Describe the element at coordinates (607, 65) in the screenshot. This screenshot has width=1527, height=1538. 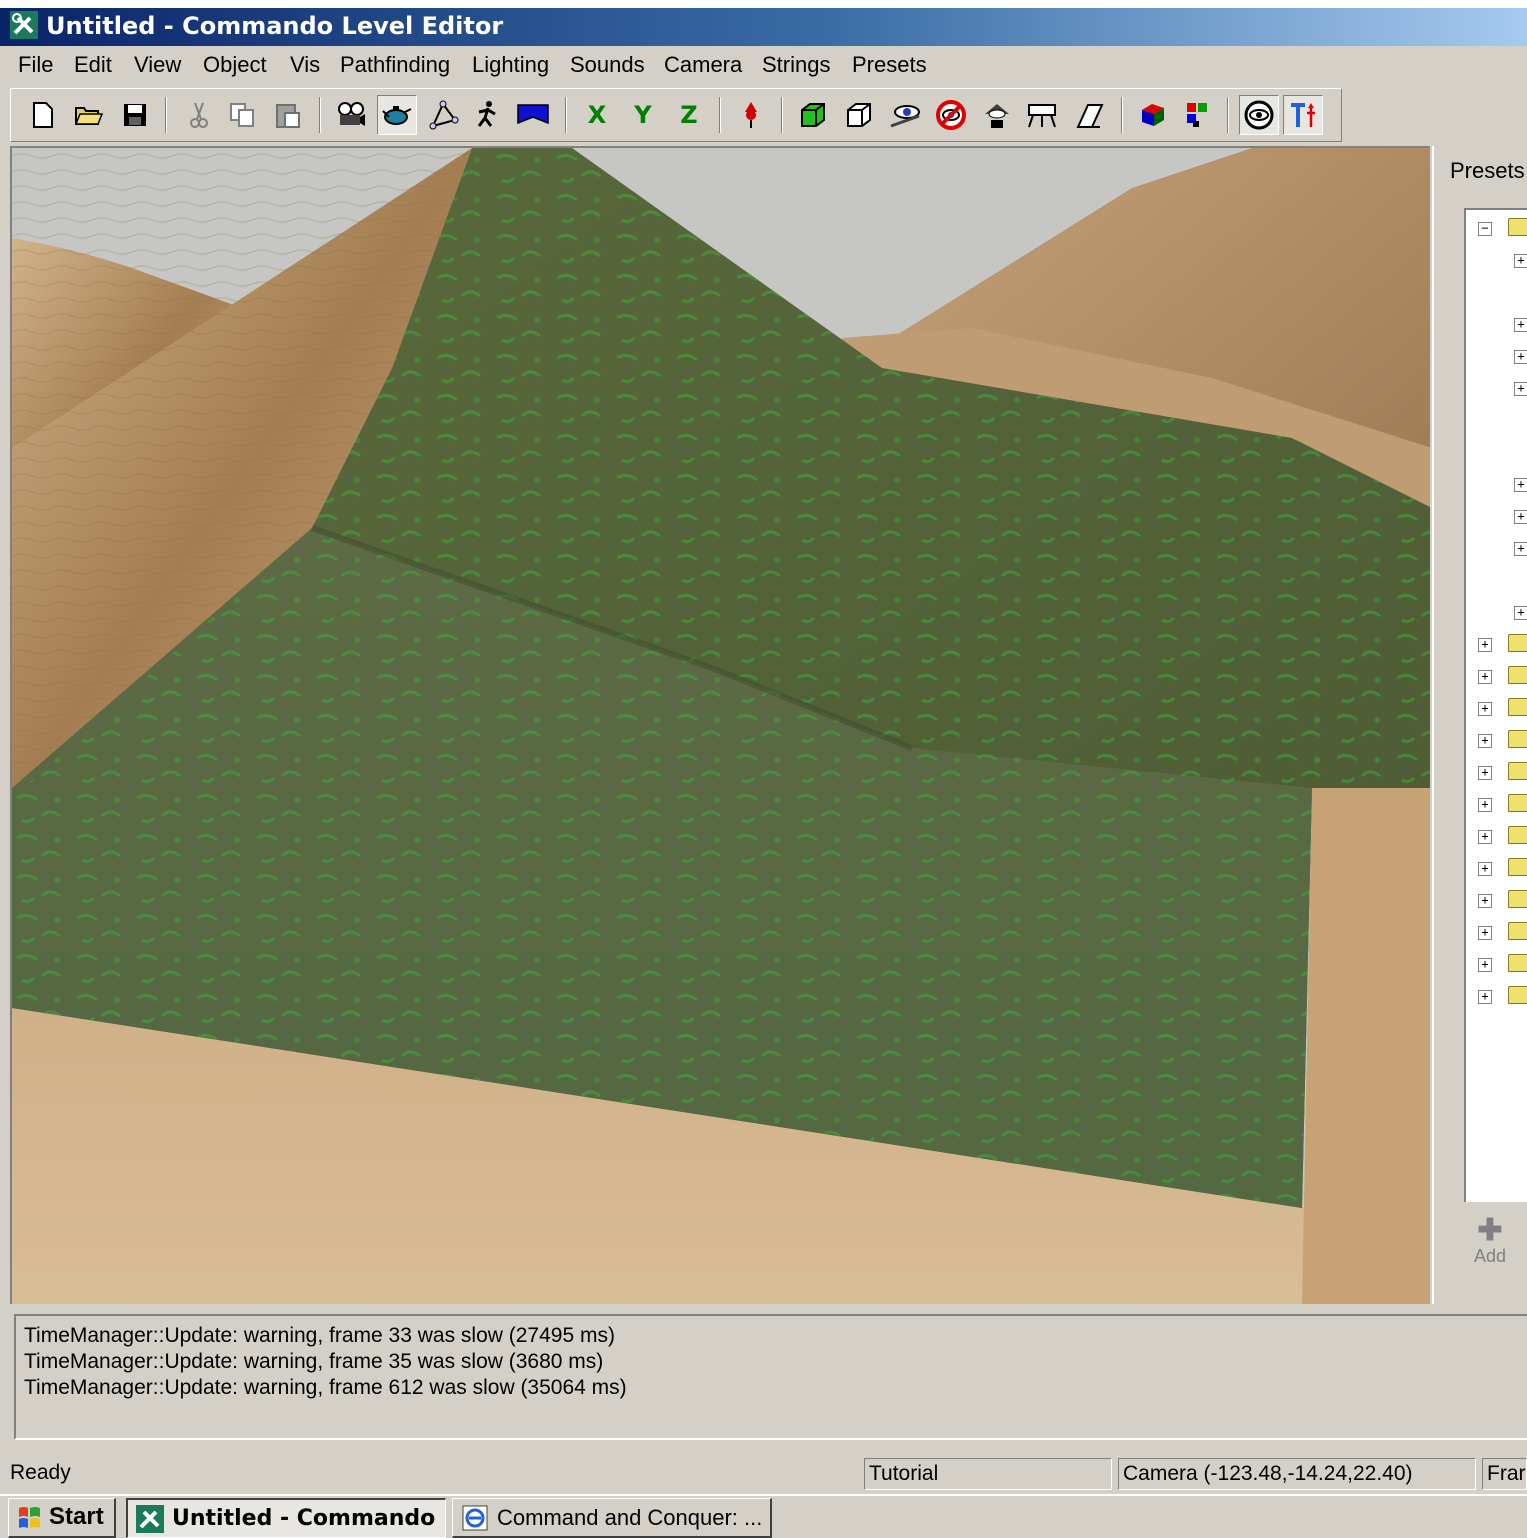
I see `menu-sounds: Sounds` at that location.